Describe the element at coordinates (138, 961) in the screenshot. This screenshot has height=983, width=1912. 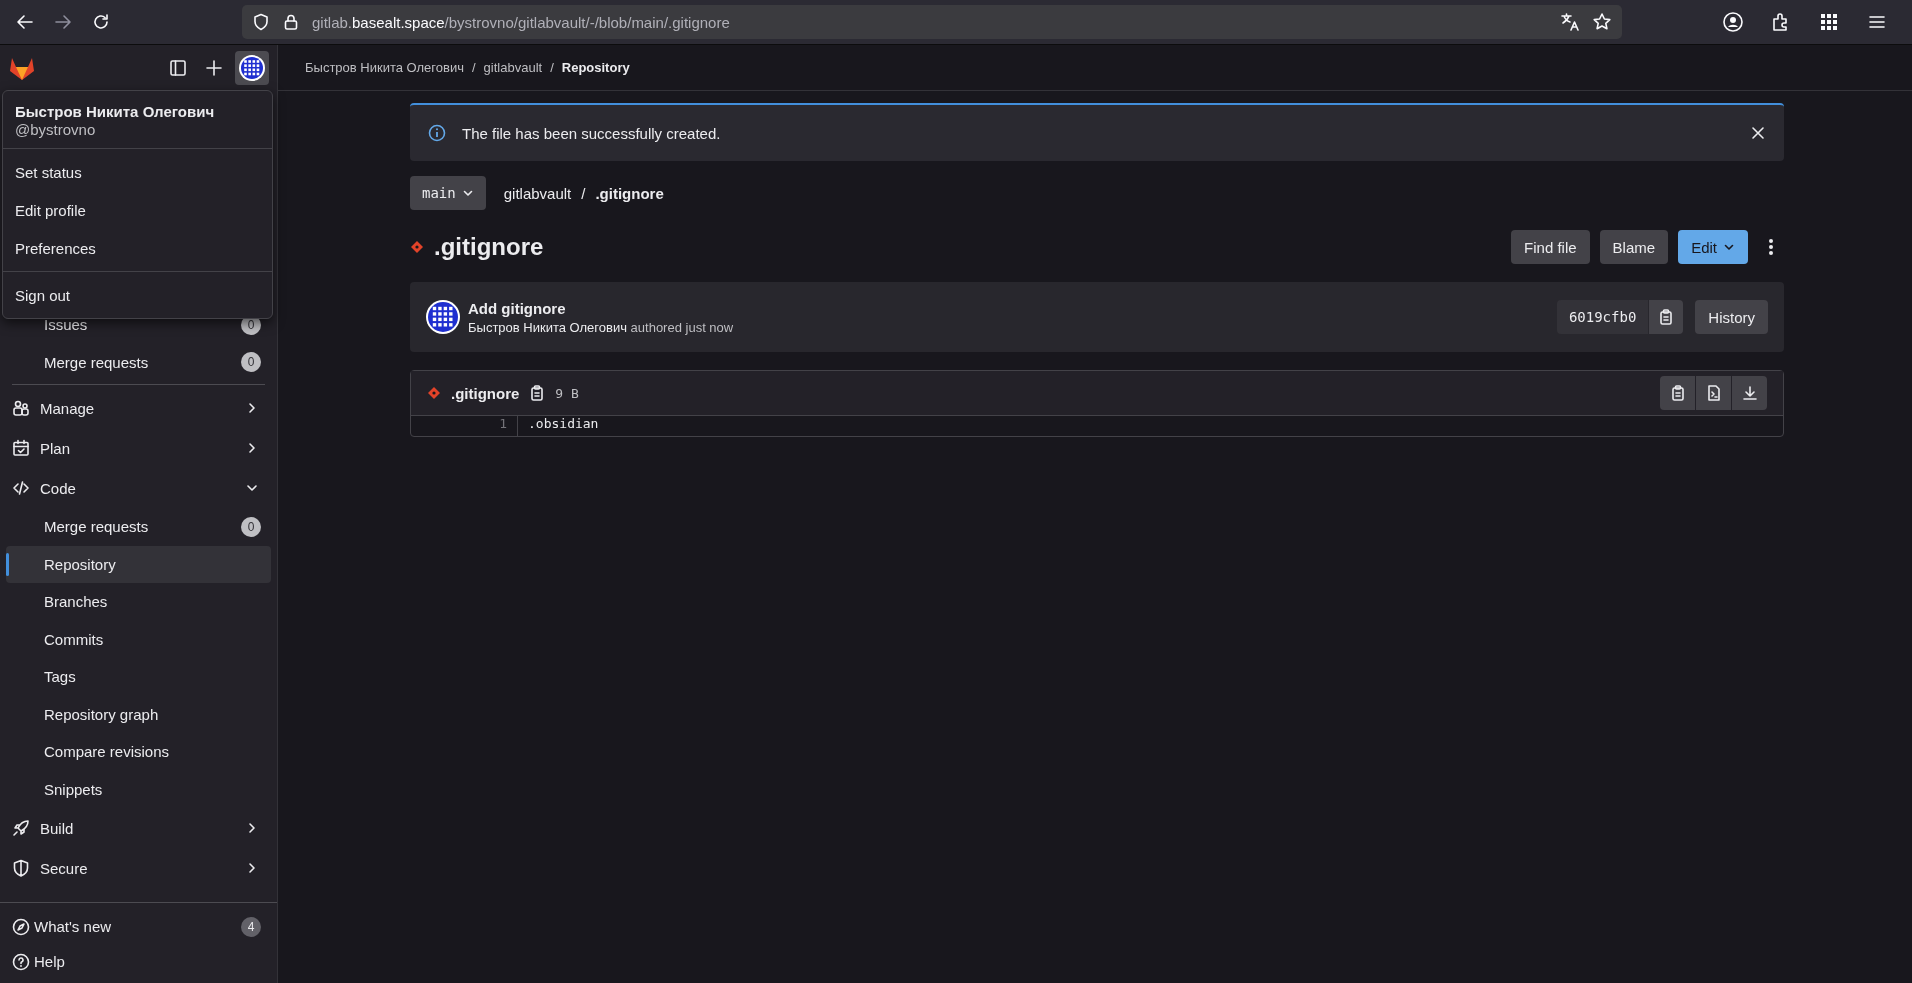
I see `sidebar-footer-link: Help` at that location.